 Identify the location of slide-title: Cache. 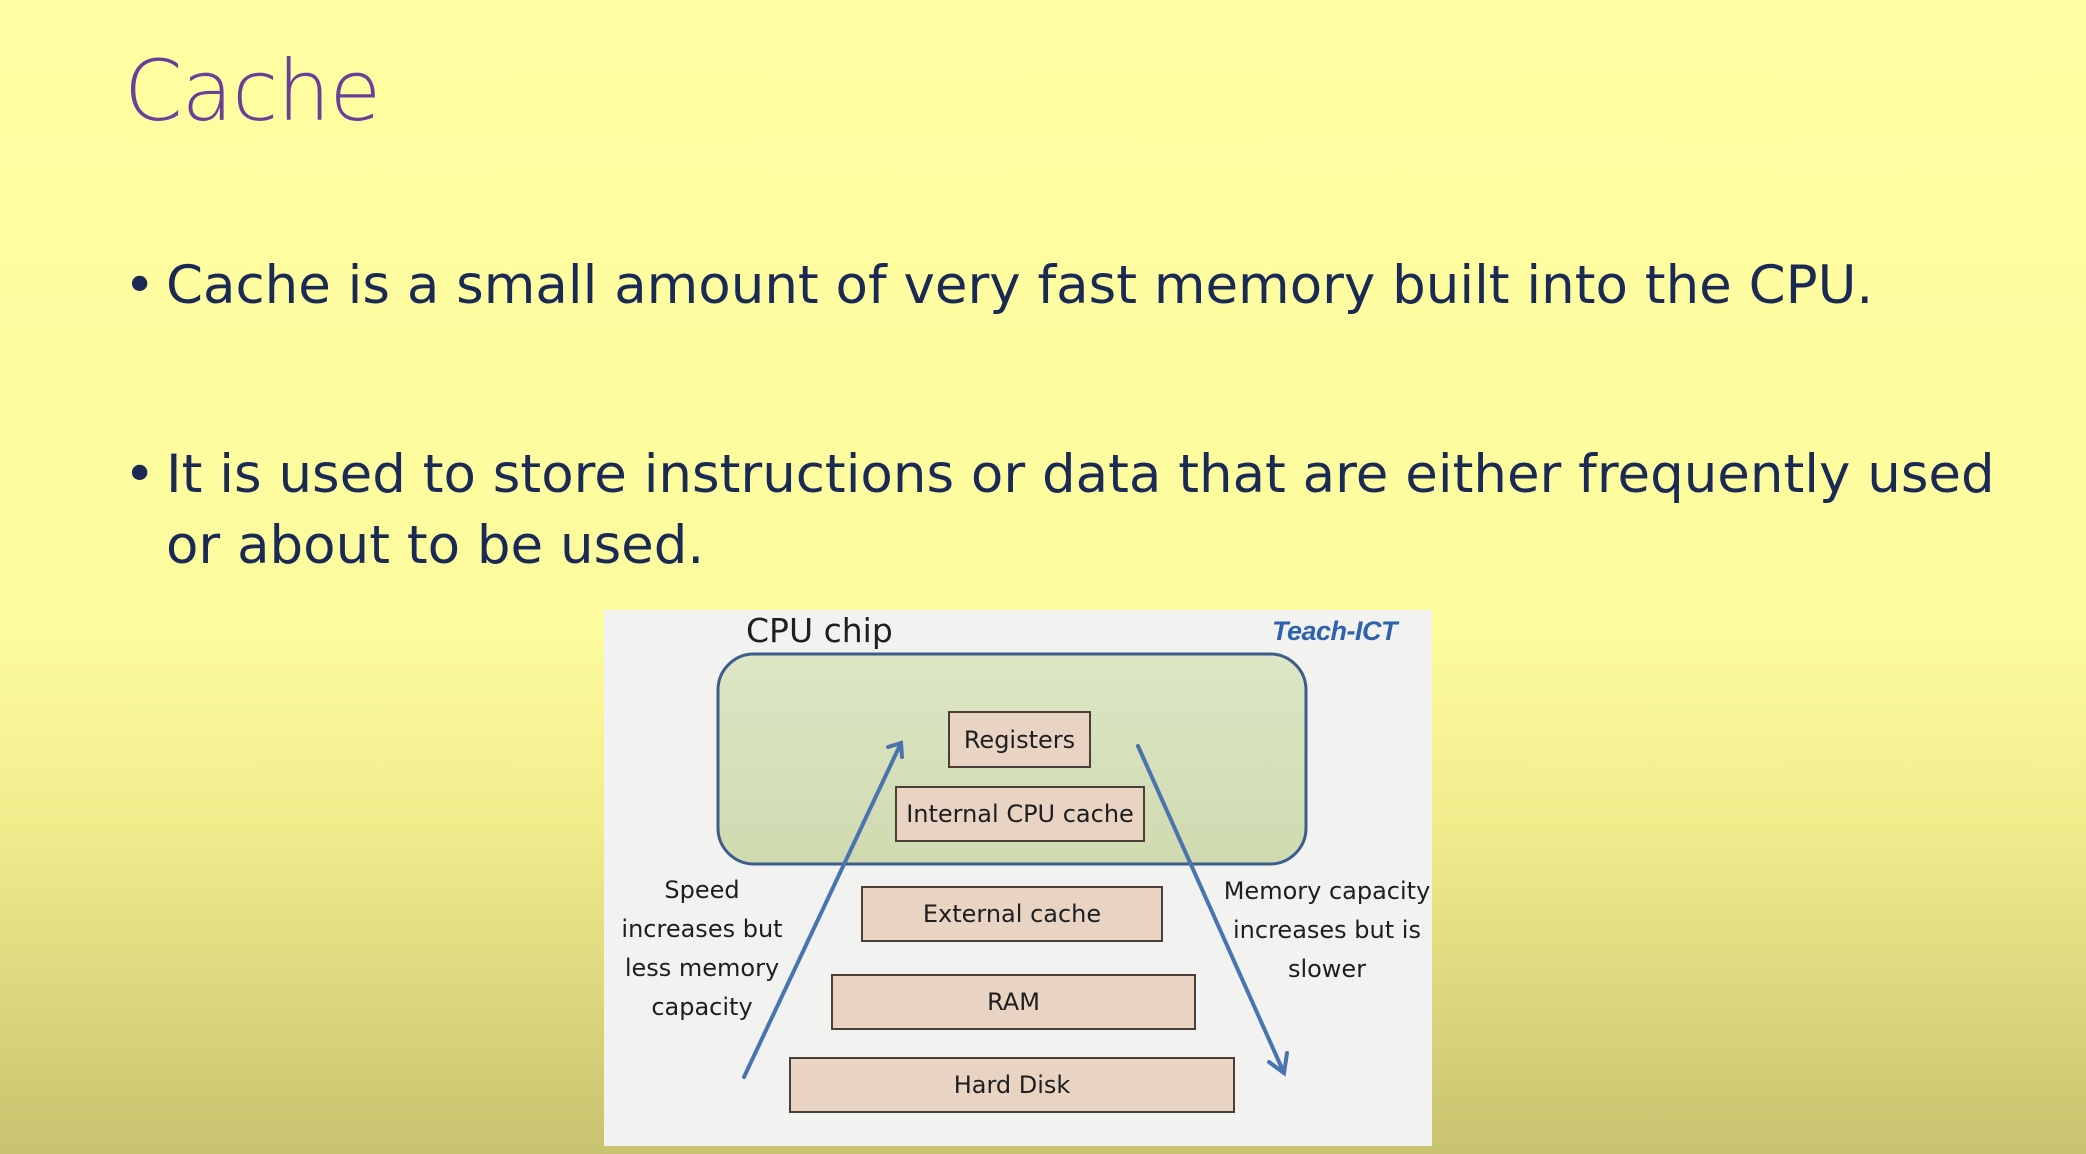
(252, 91).